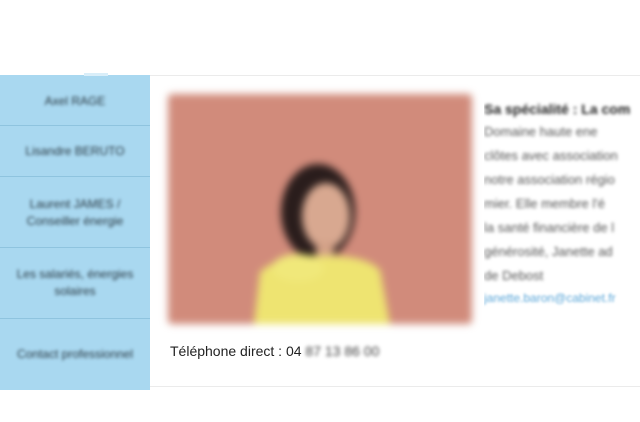 The height and width of the screenshot is (422, 640). What do you see at coordinates (548, 251) in the screenshot?
I see `description-line: générosité, Janette ad` at bounding box center [548, 251].